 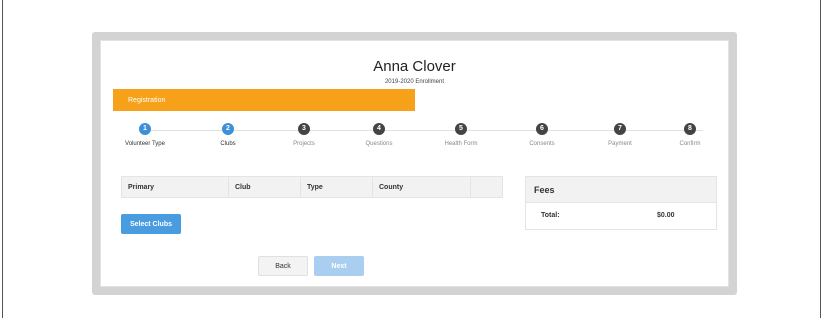 What do you see at coordinates (145, 129) in the screenshot?
I see `step-number-icon: 1` at bounding box center [145, 129].